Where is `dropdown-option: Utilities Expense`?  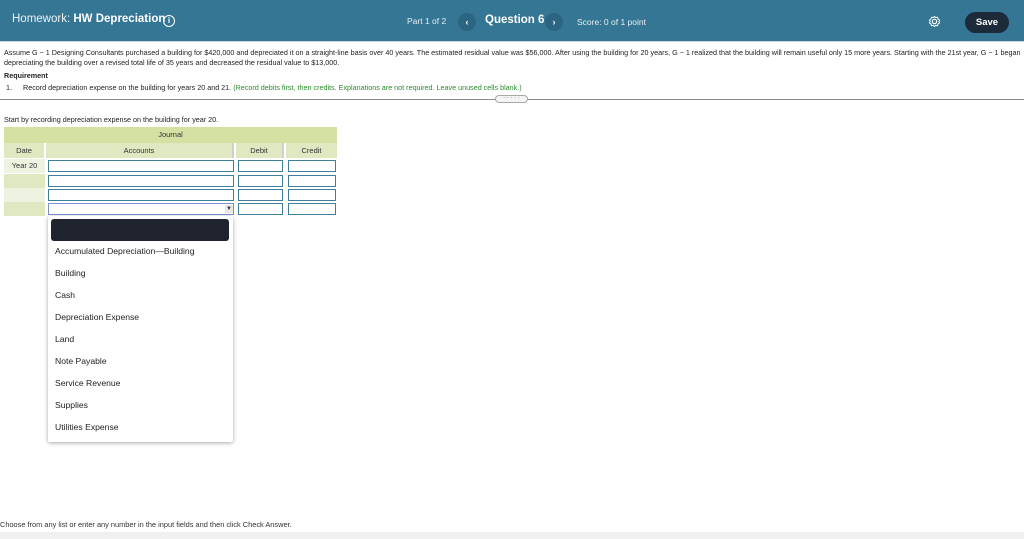
dropdown-option: Utilities Expense is located at coordinates (87, 427).